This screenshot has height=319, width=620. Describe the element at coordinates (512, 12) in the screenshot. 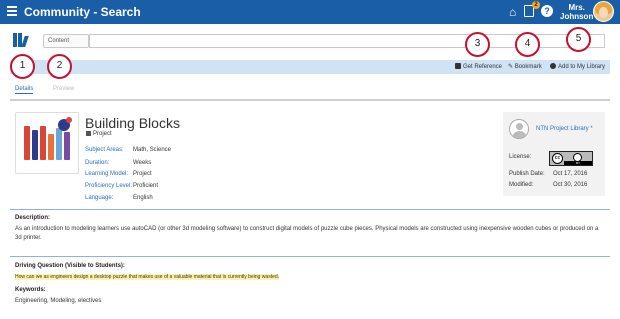

I see `home-icon: ⌂` at that location.